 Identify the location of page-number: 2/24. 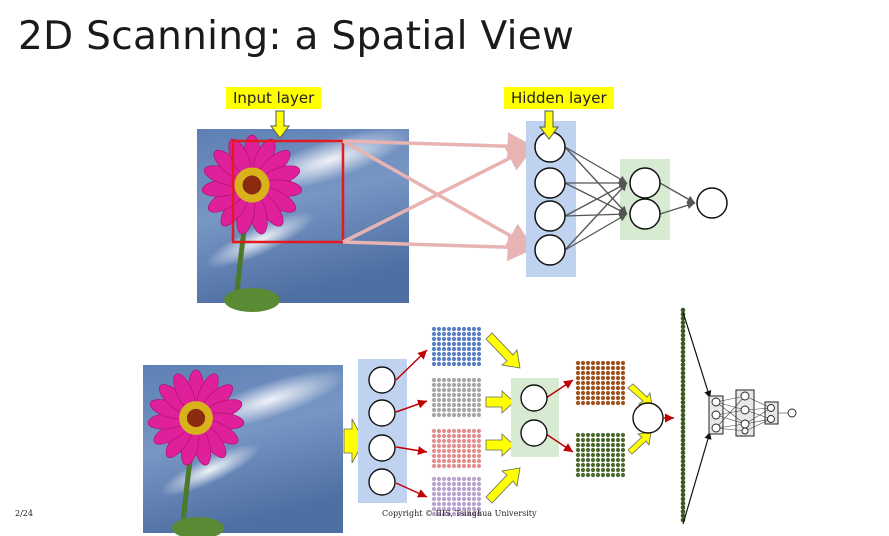
(24, 513).